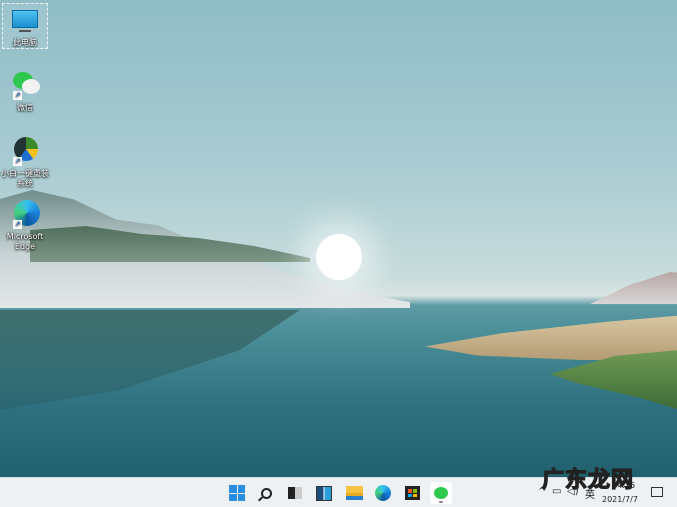  What do you see at coordinates (25, 214) in the screenshot?
I see `edge-icon: ↗` at bounding box center [25, 214].